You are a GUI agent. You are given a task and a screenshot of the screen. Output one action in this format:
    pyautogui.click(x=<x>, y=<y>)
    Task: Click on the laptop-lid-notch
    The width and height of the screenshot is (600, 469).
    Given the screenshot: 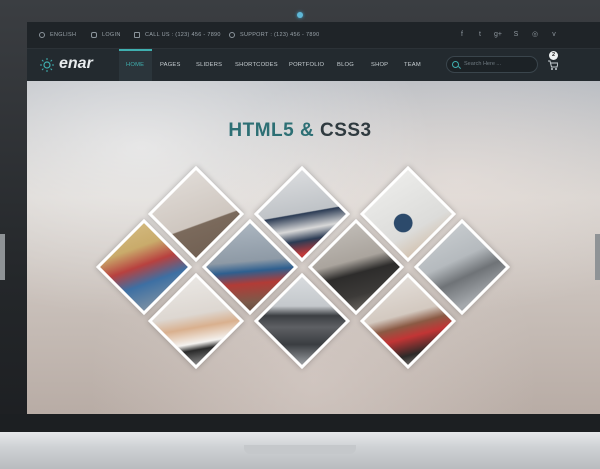 What is the action you would take?
    pyautogui.click(x=300, y=449)
    